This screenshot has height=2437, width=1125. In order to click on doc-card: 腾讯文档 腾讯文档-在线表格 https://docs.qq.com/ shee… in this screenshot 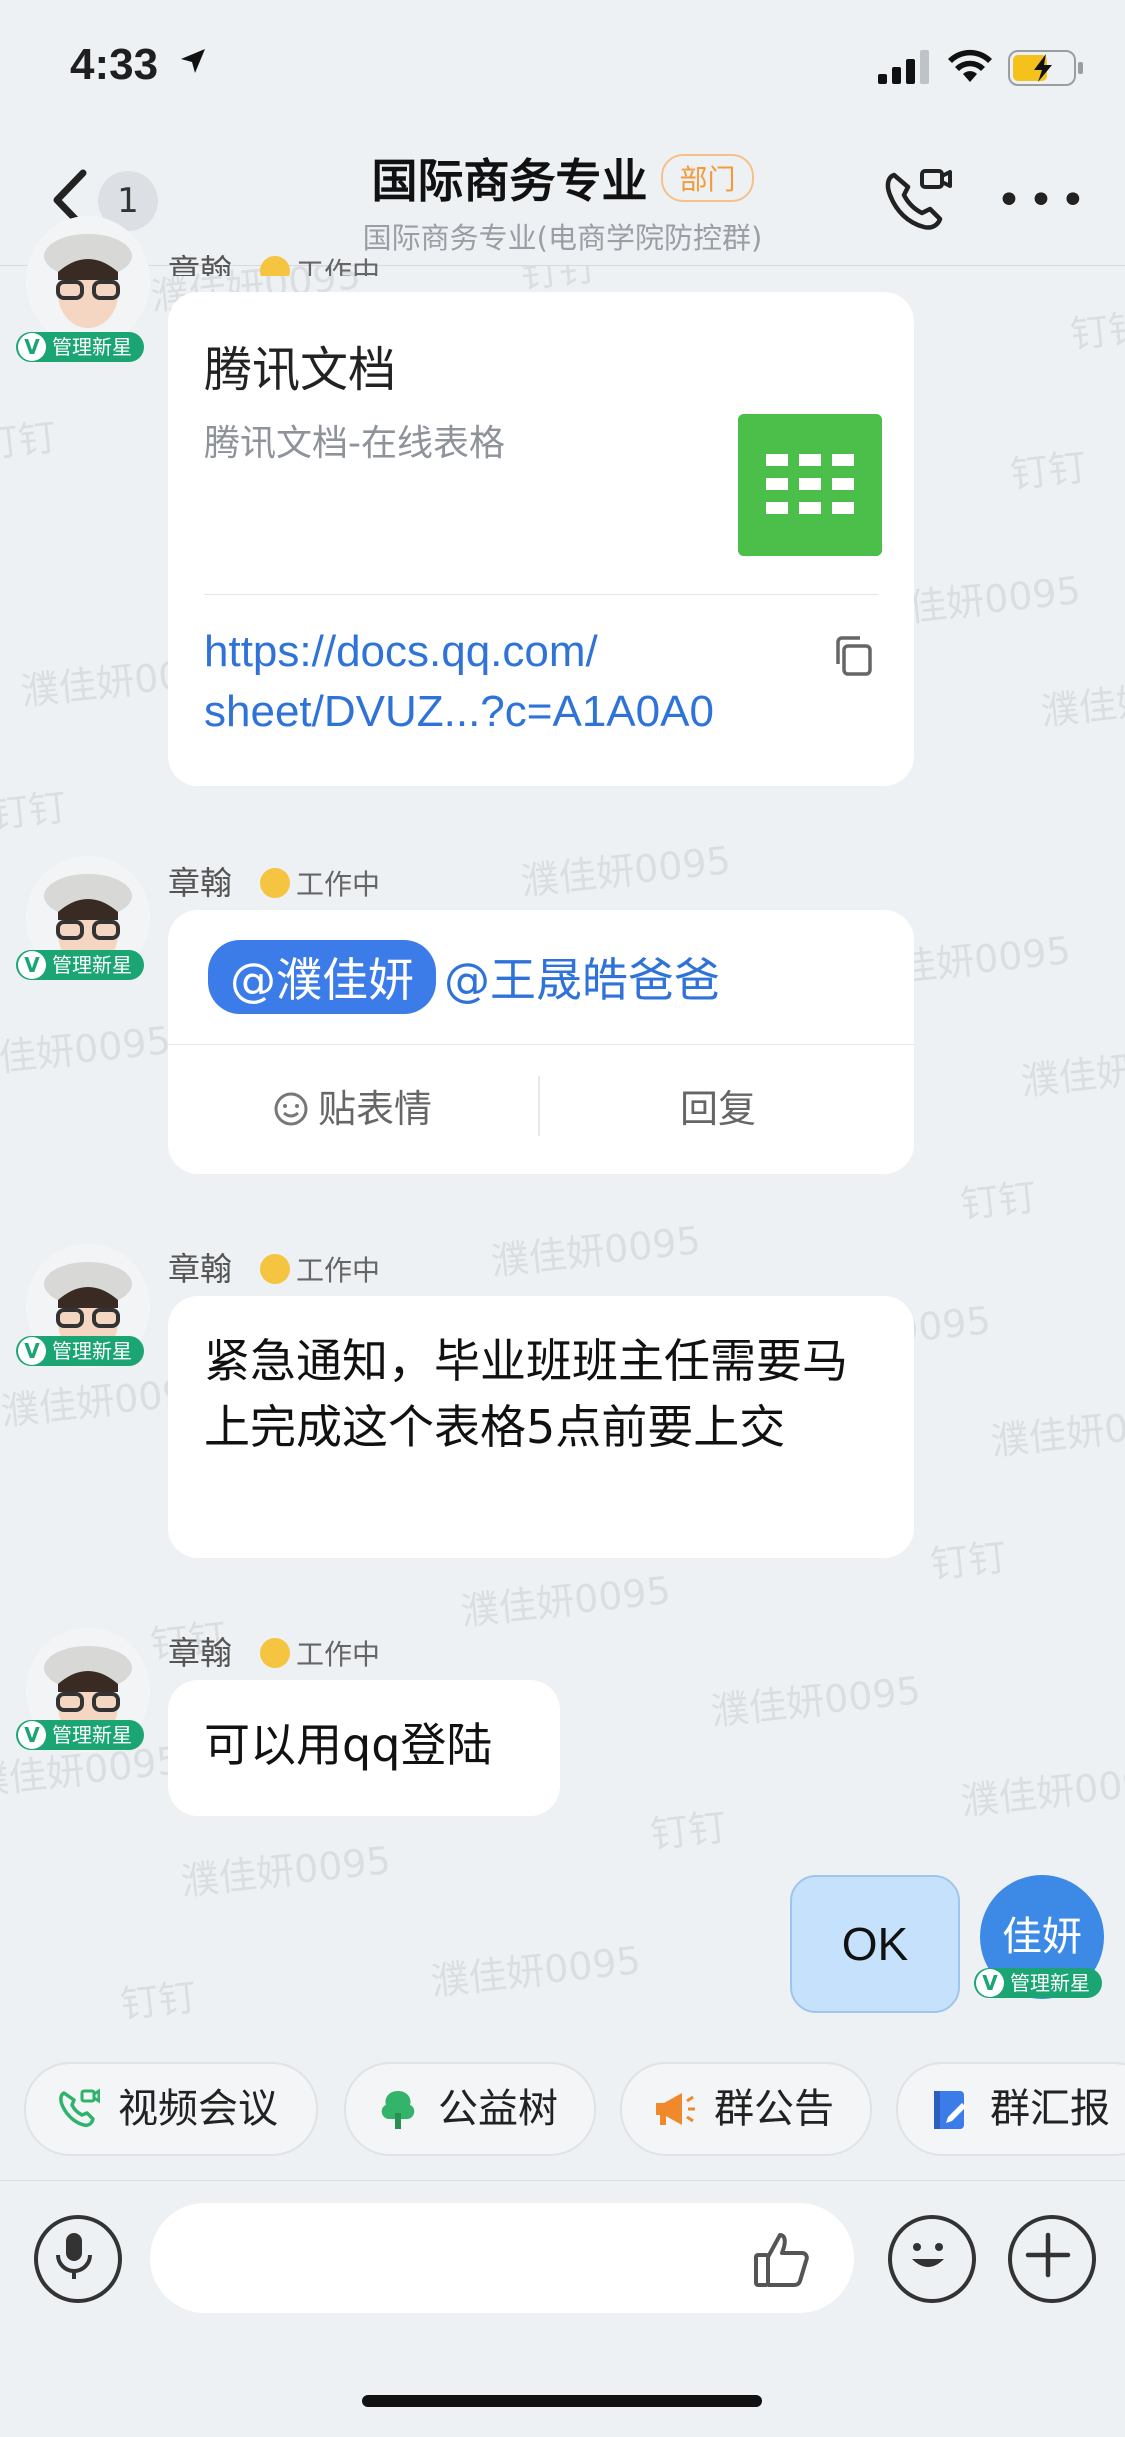, I will do `click(541, 539)`.